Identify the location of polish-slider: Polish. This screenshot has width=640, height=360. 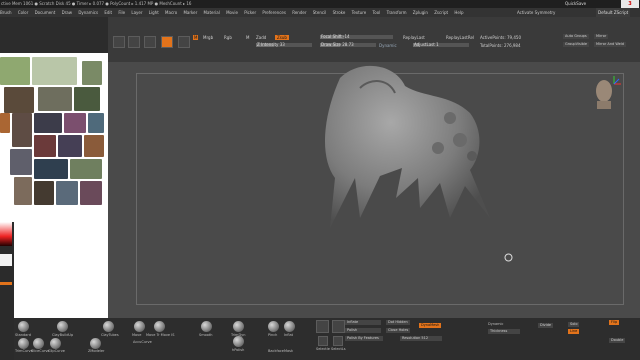
(363, 330).